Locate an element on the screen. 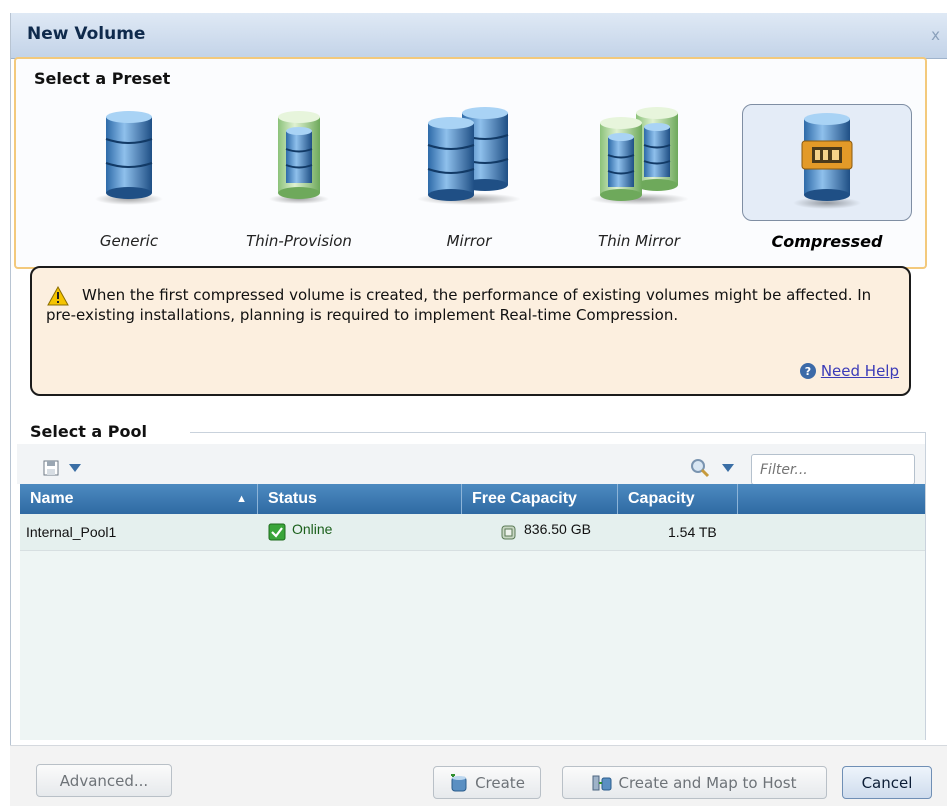 The height and width of the screenshot is (806, 947). cancel-button-label: Cancel is located at coordinates (887, 782).